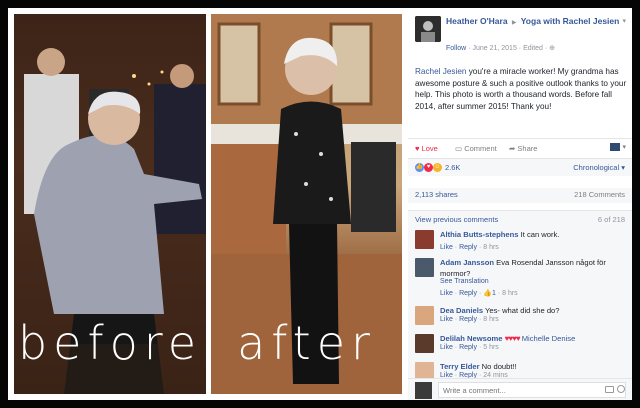  I want to click on viewer-selector: ▾, so click(618, 147).